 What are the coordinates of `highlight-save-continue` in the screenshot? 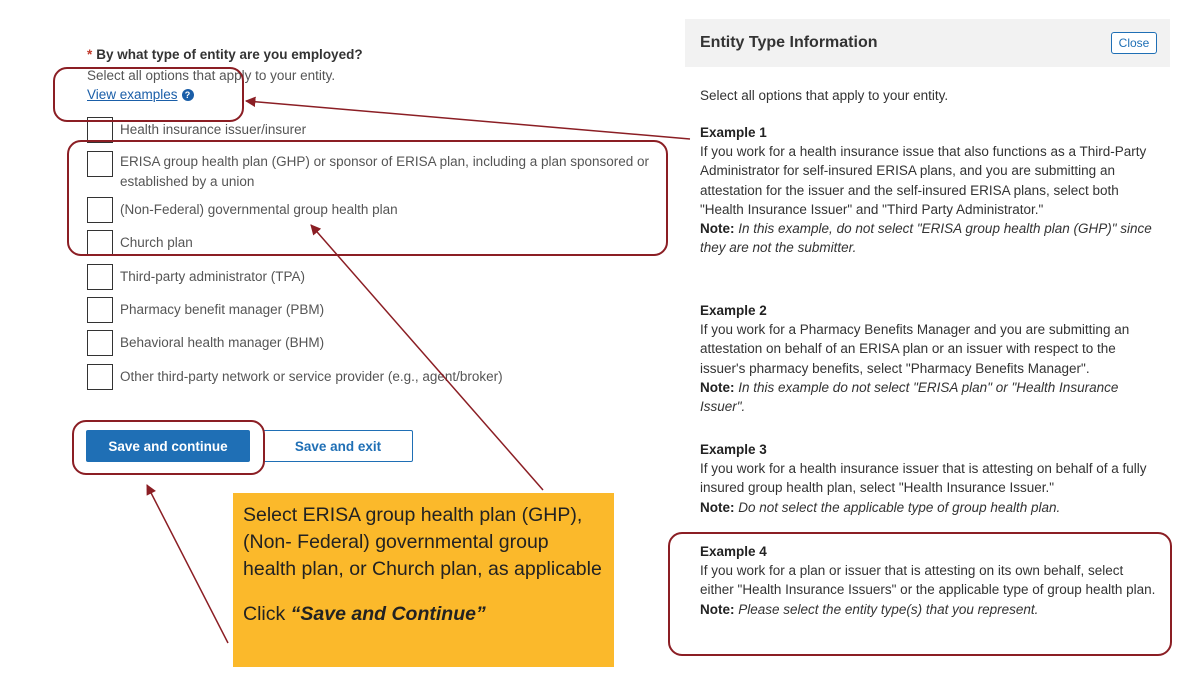 It's located at (168, 447).